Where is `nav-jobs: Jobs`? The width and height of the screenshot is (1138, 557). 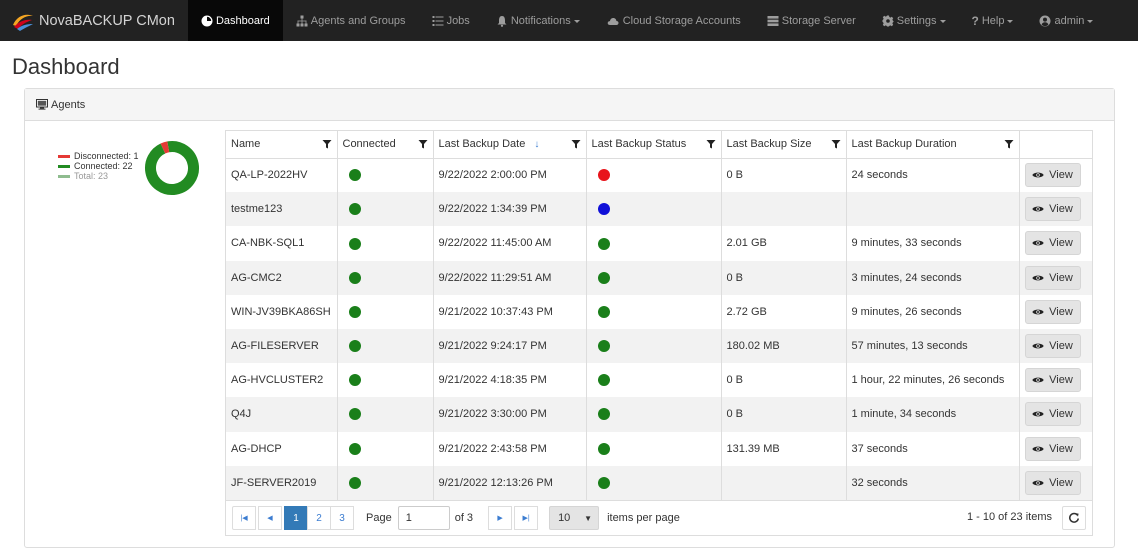 nav-jobs: Jobs is located at coordinates (451, 20).